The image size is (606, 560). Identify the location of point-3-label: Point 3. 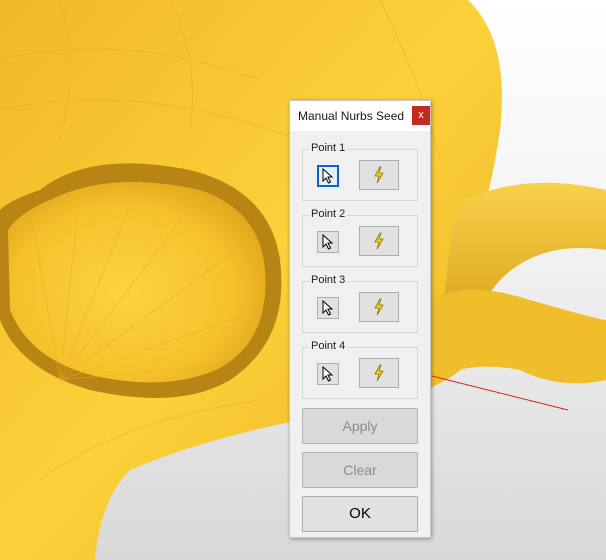
(328, 280).